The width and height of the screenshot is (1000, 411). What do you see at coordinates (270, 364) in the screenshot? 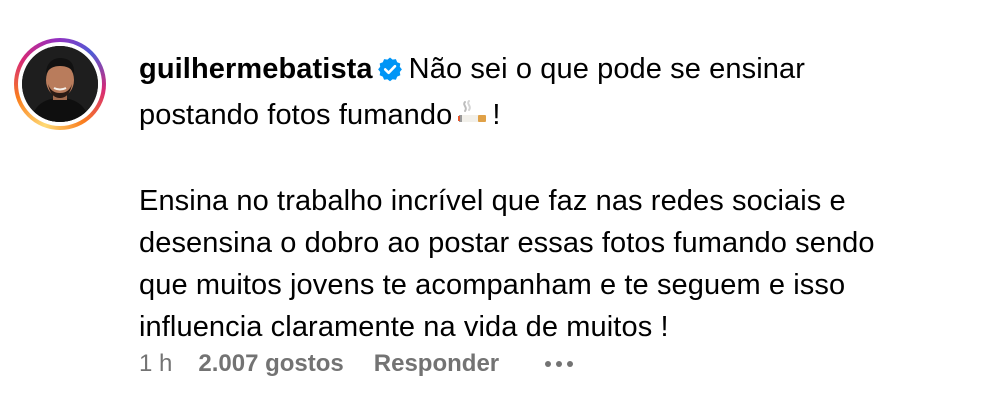
I see `likes-count-button: 2.007 gostos` at bounding box center [270, 364].